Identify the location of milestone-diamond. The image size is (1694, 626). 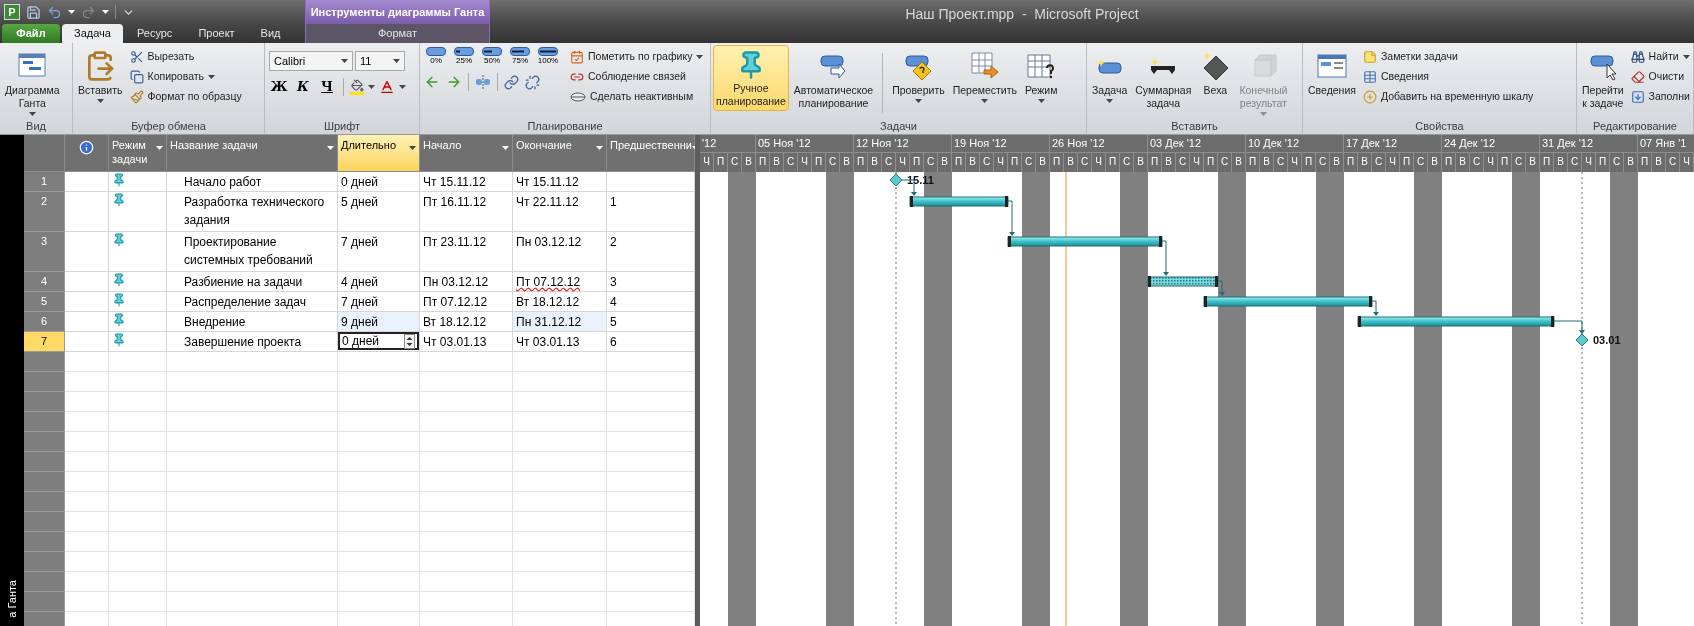
(1582, 340).